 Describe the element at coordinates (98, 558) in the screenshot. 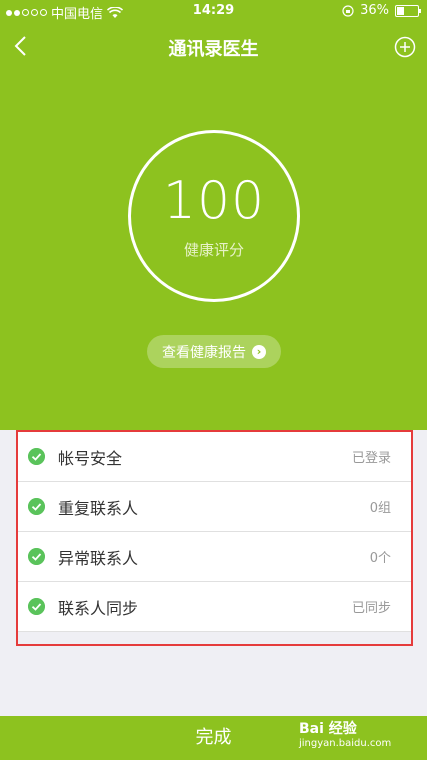

I see `list-item-label: 异常联系人` at that location.